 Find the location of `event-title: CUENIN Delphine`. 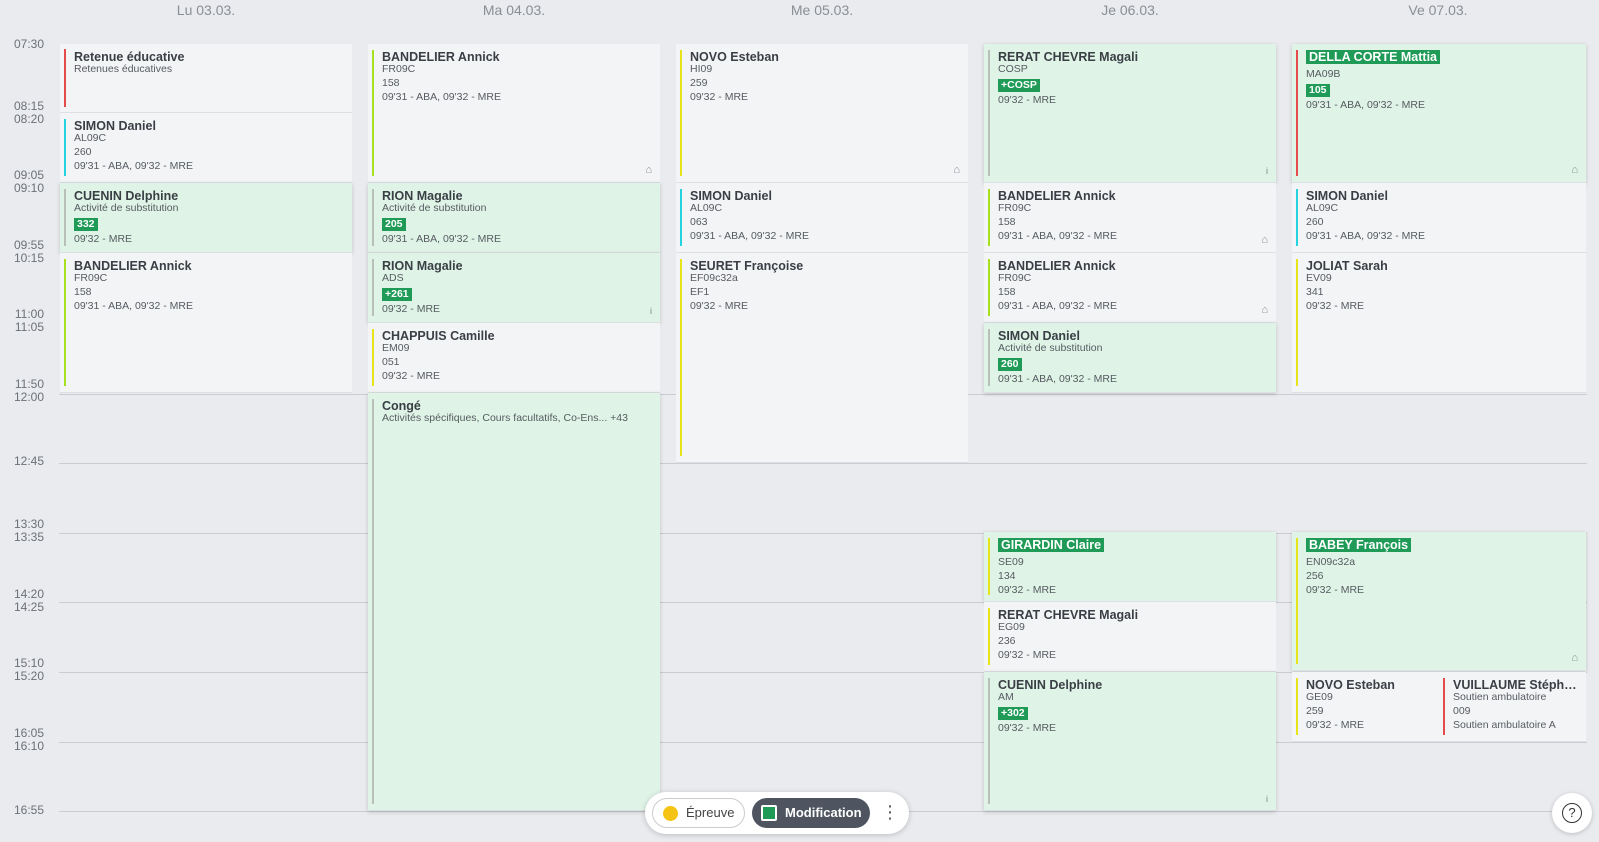

event-title: CUENIN Delphine is located at coordinates (1050, 685).